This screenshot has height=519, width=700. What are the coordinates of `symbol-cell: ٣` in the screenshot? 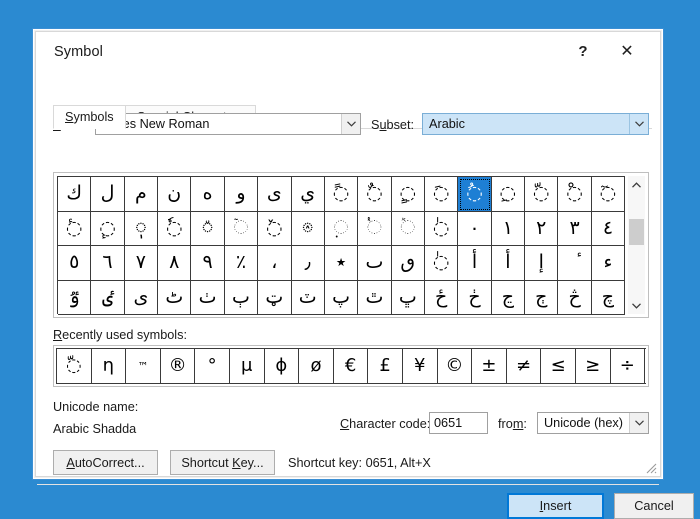 It's located at (575, 228).